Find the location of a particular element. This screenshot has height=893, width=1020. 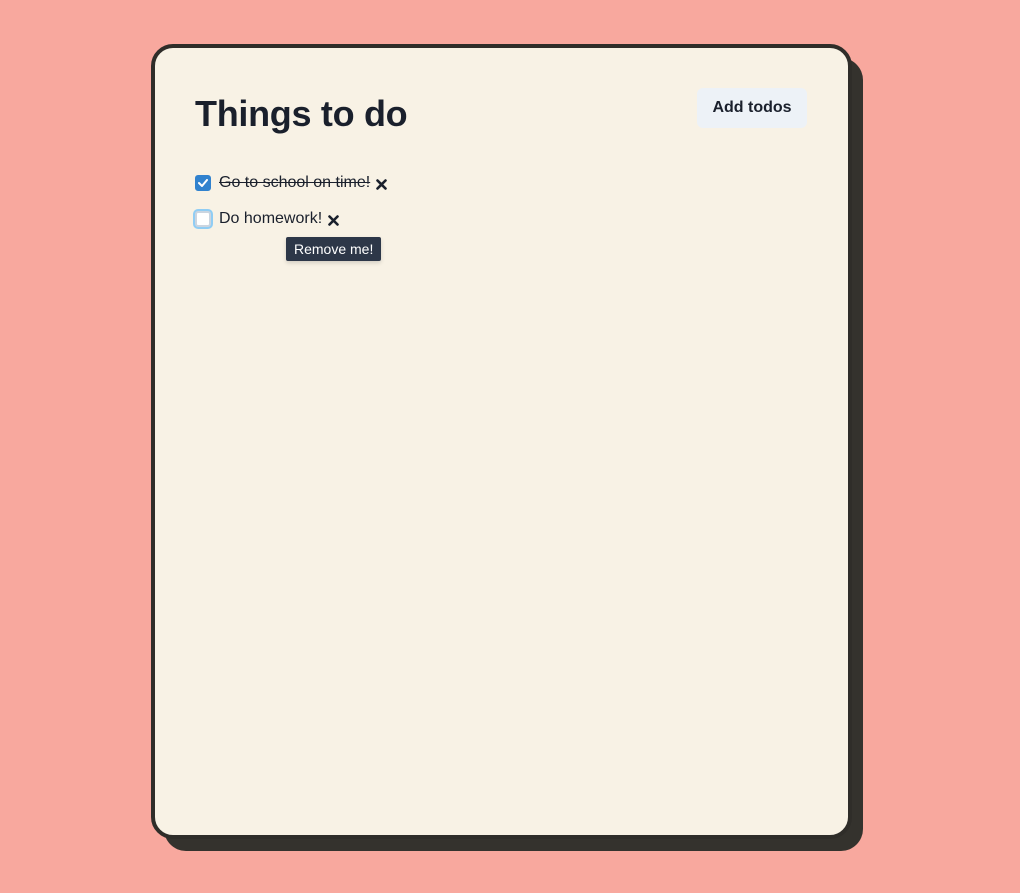

checkmark-icon is located at coordinates (203, 183).